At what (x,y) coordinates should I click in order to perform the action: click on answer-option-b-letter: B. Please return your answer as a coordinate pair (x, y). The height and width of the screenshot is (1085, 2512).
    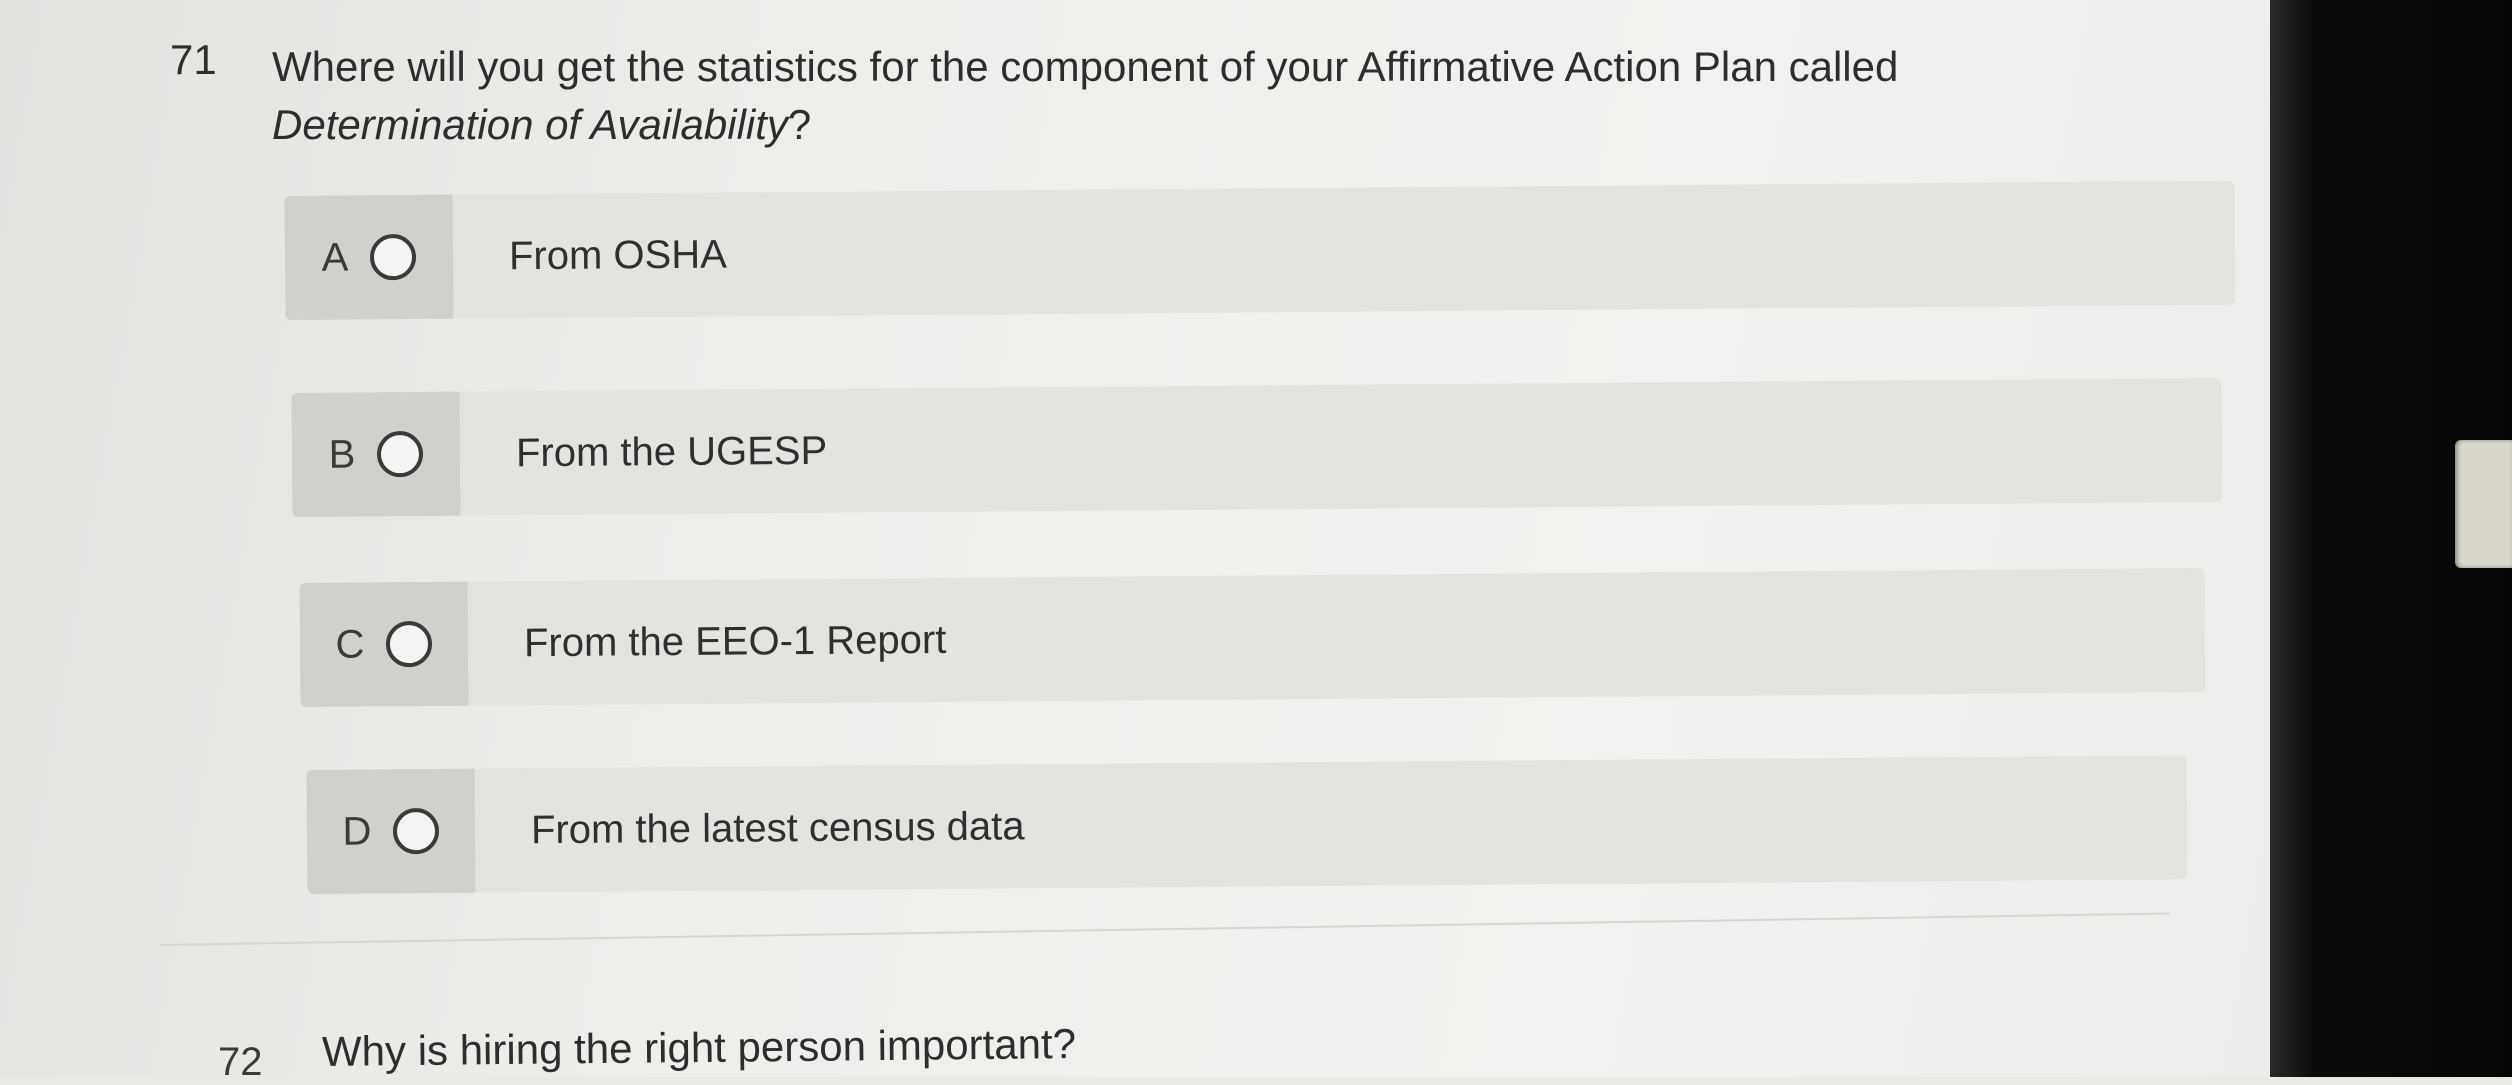
    Looking at the image, I should click on (342, 454).